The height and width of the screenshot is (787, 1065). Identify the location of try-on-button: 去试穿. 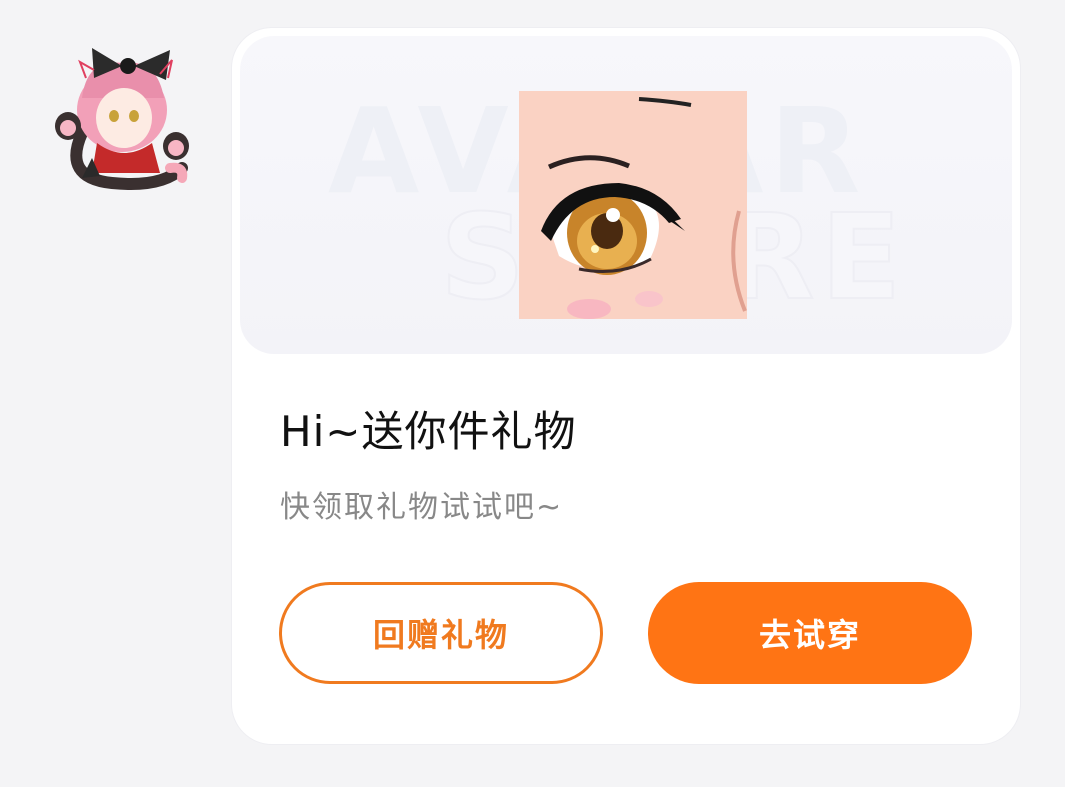
(810, 633).